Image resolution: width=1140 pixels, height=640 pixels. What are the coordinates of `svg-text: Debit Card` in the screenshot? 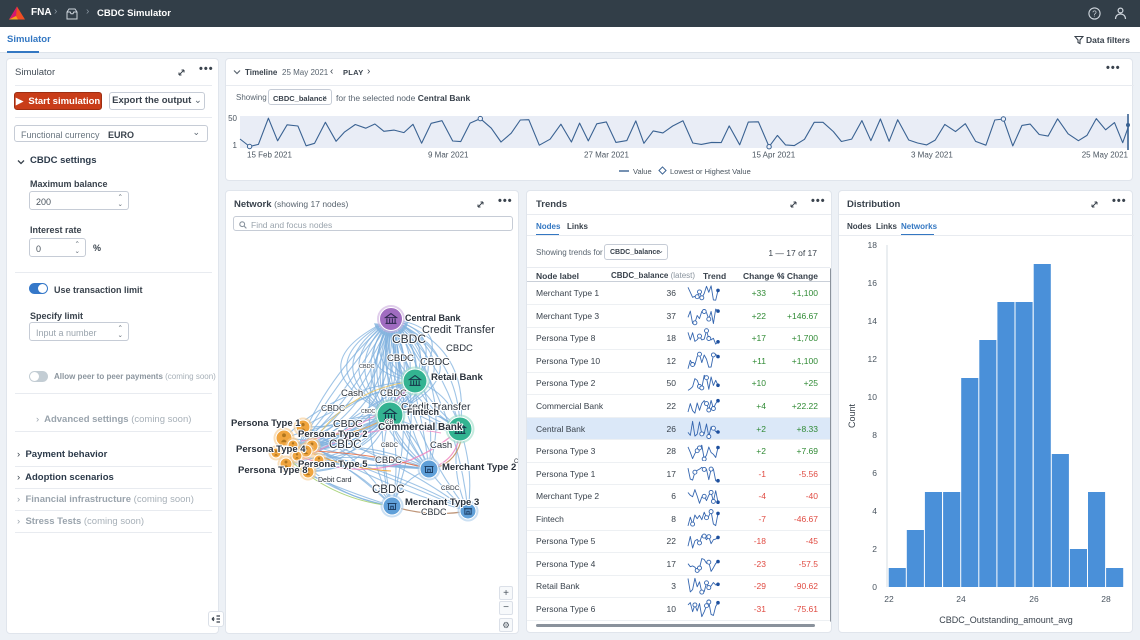 It's located at (335, 480).